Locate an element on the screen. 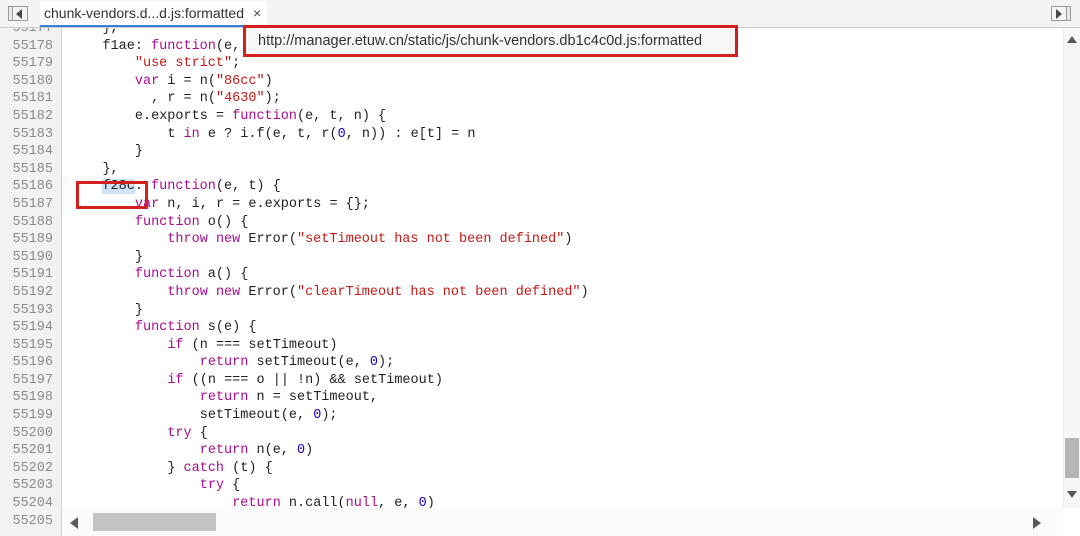 The width and height of the screenshot is (1080, 536). line-number: 55179 is located at coordinates (31, 64).